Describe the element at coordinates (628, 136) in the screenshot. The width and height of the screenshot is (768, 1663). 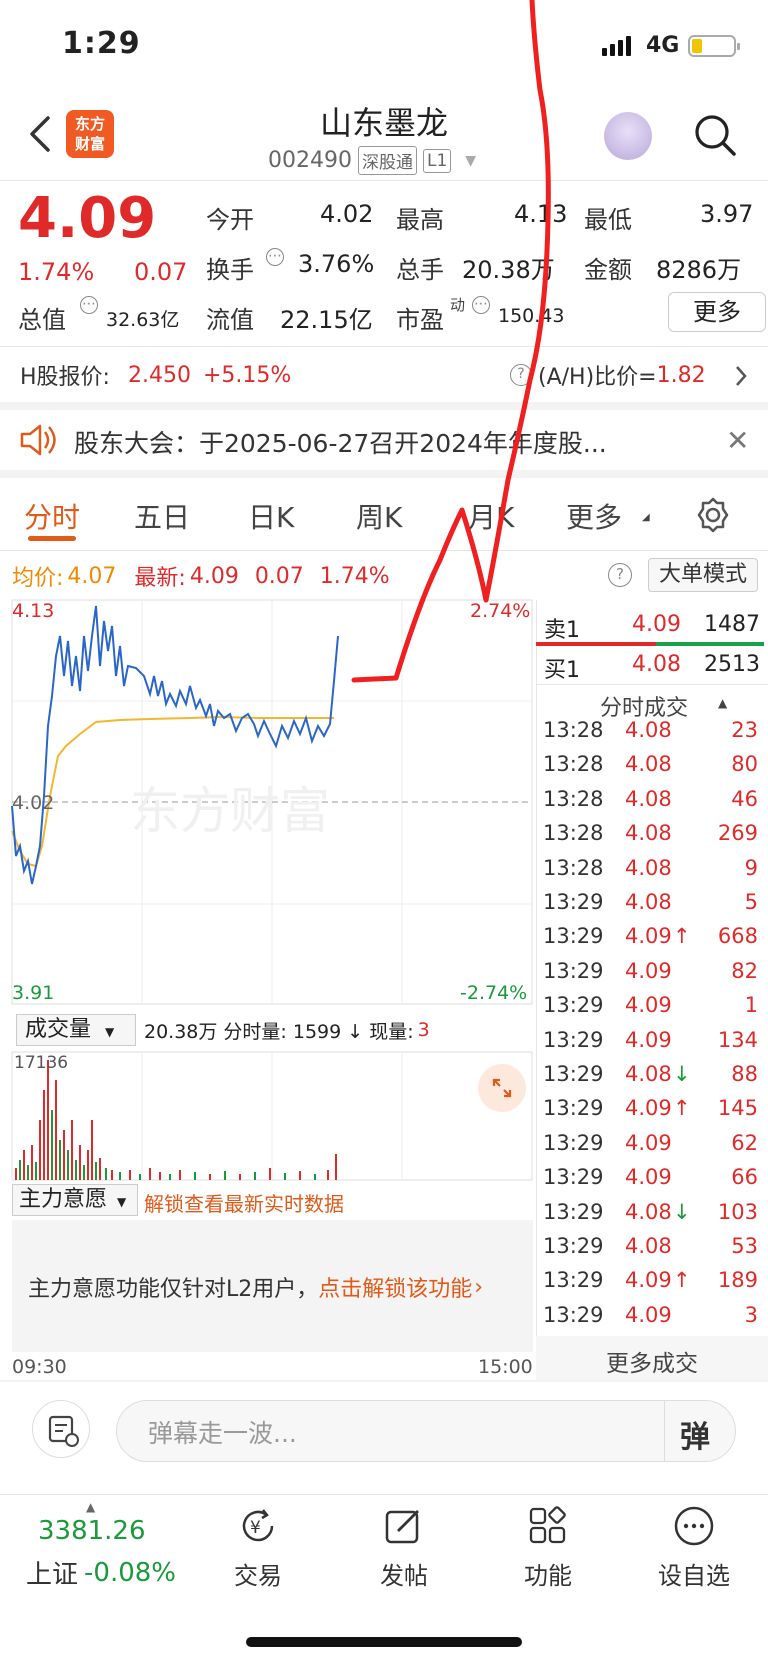
I see `robot-avatar` at that location.